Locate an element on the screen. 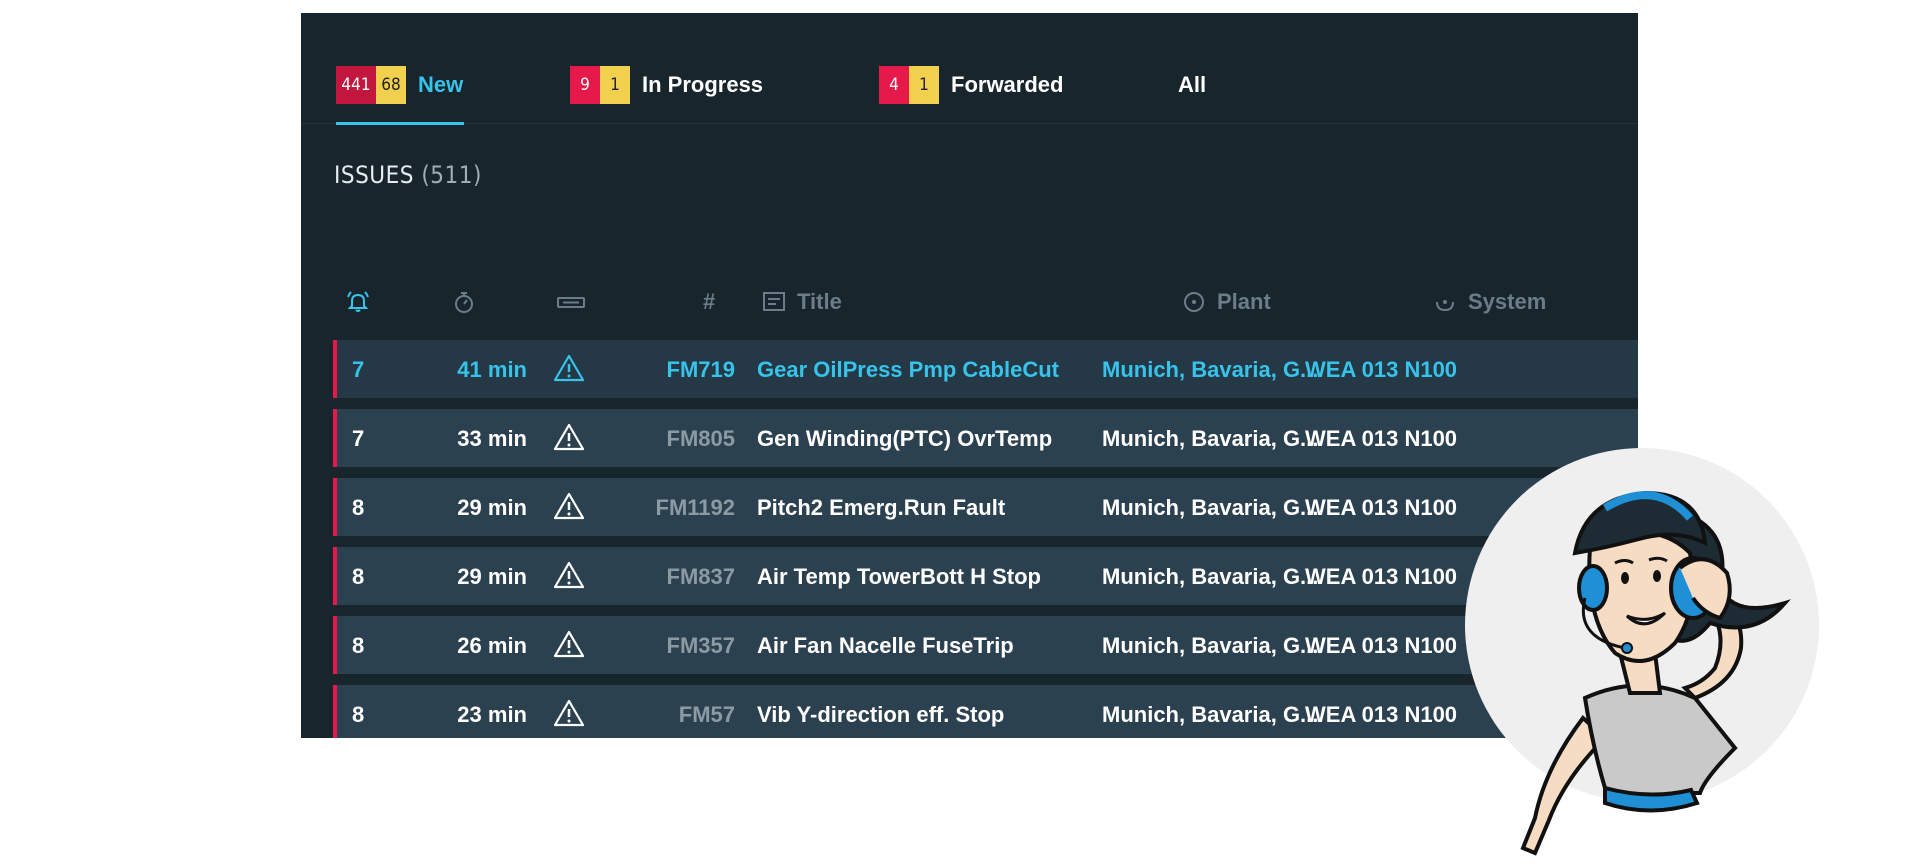 The height and width of the screenshot is (868, 1920). stopwatch-icon is located at coordinates (464, 302).